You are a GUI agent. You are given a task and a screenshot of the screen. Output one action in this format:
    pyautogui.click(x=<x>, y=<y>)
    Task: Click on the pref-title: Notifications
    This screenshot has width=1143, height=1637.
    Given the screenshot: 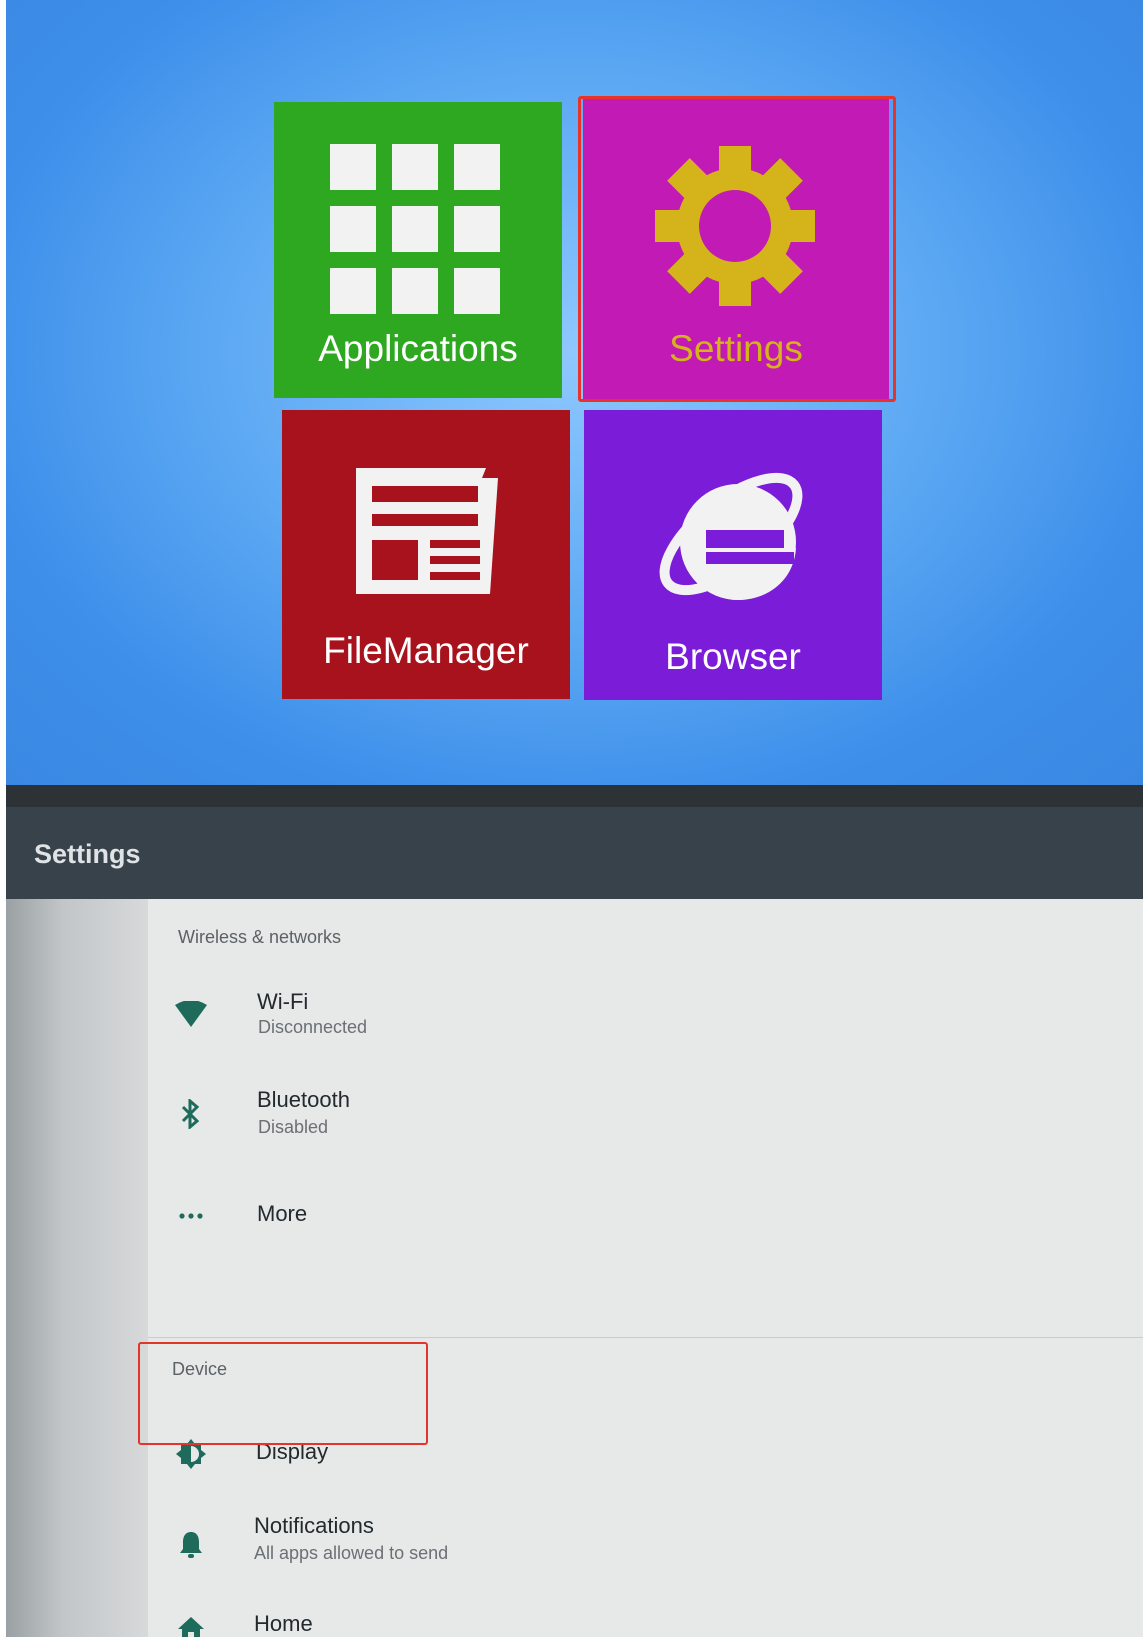 What is the action you would take?
    pyautogui.click(x=314, y=1525)
    